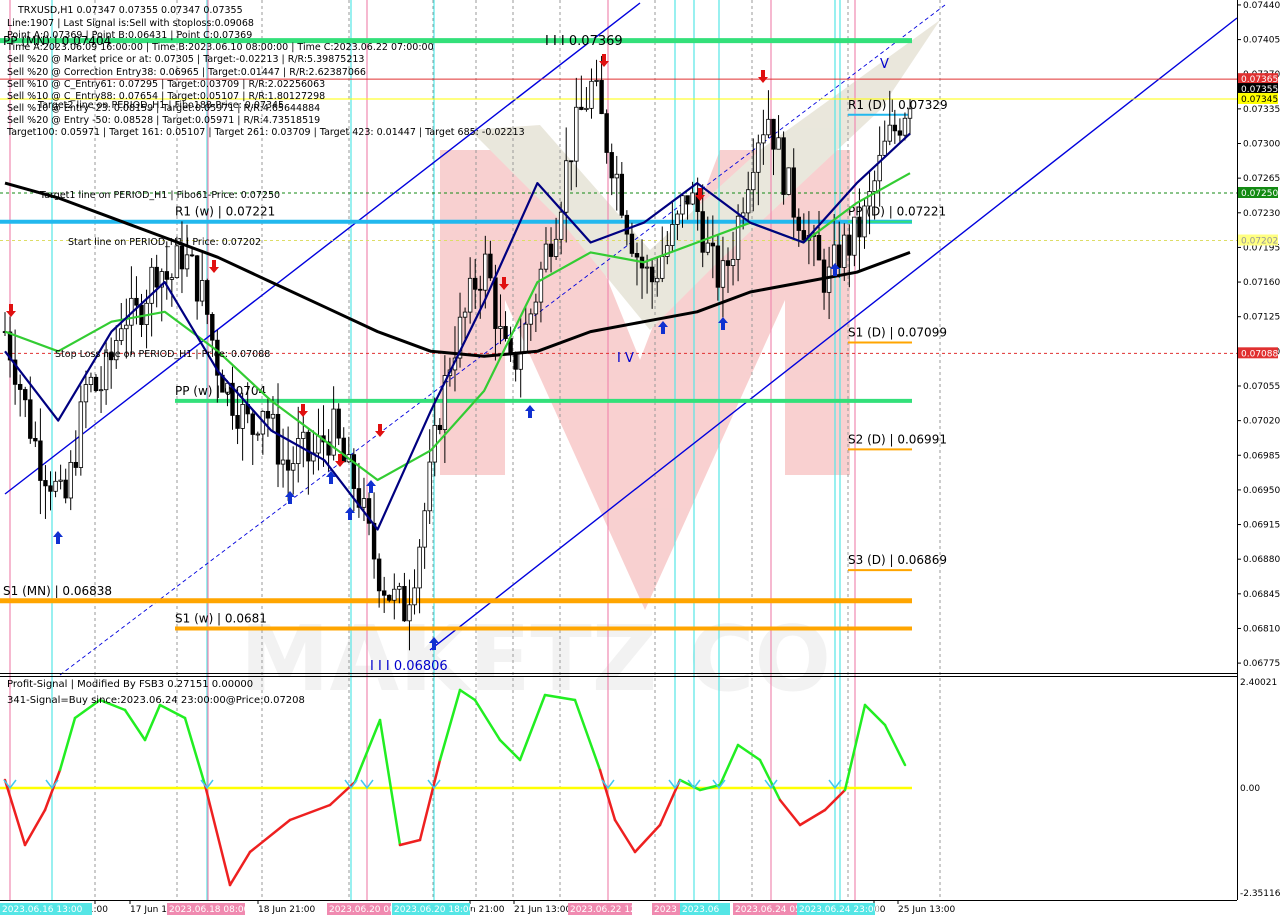  What do you see at coordinates (839, 910) in the screenshot?
I see `time-marker-label: 2023.06.24 23:00` at bounding box center [839, 910].